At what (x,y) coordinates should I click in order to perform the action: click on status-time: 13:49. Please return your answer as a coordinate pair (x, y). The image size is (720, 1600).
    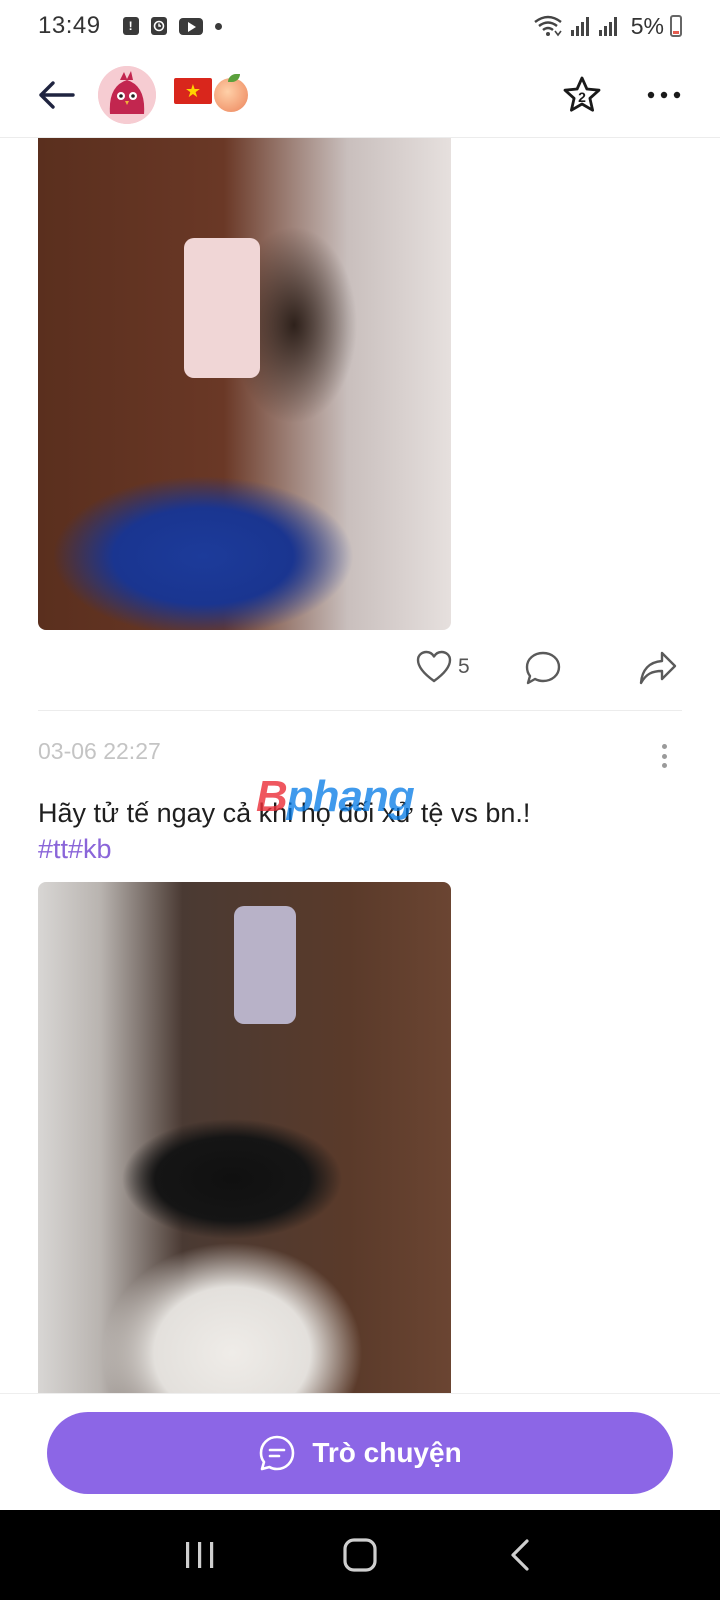
    Looking at the image, I should click on (69, 25).